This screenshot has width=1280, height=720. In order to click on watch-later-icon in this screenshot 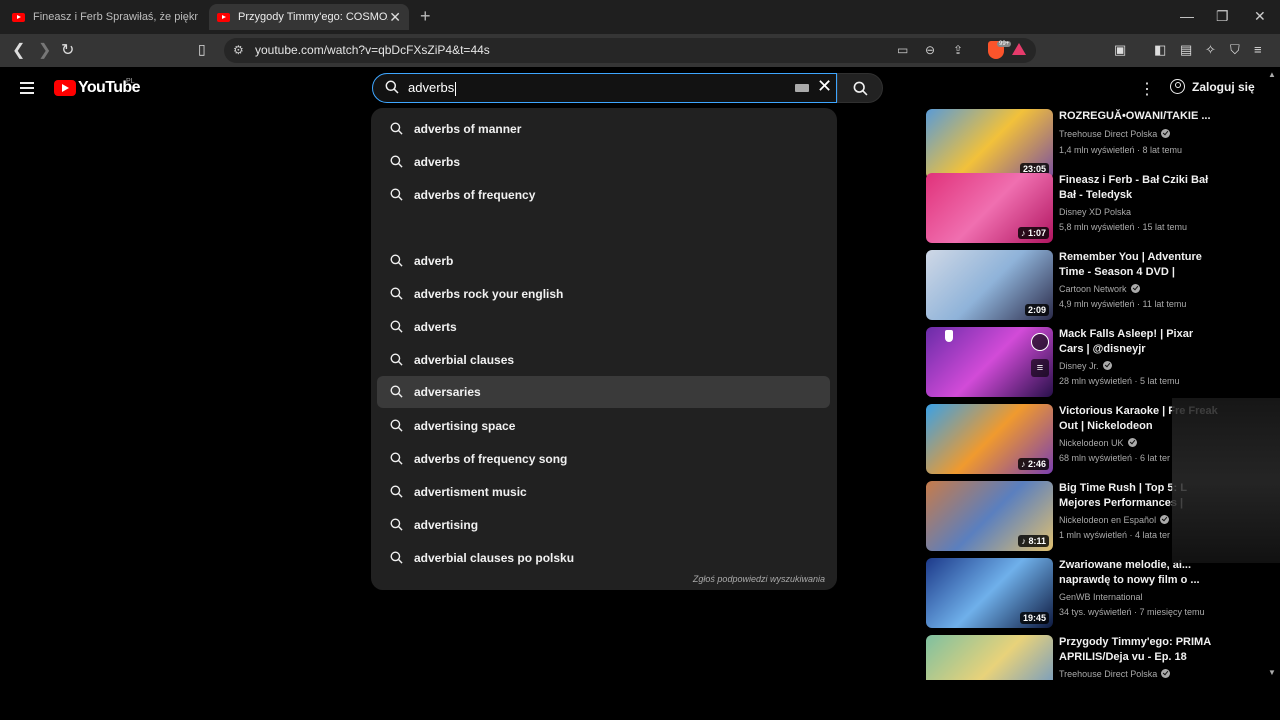, I will do `click(1040, 342)`.